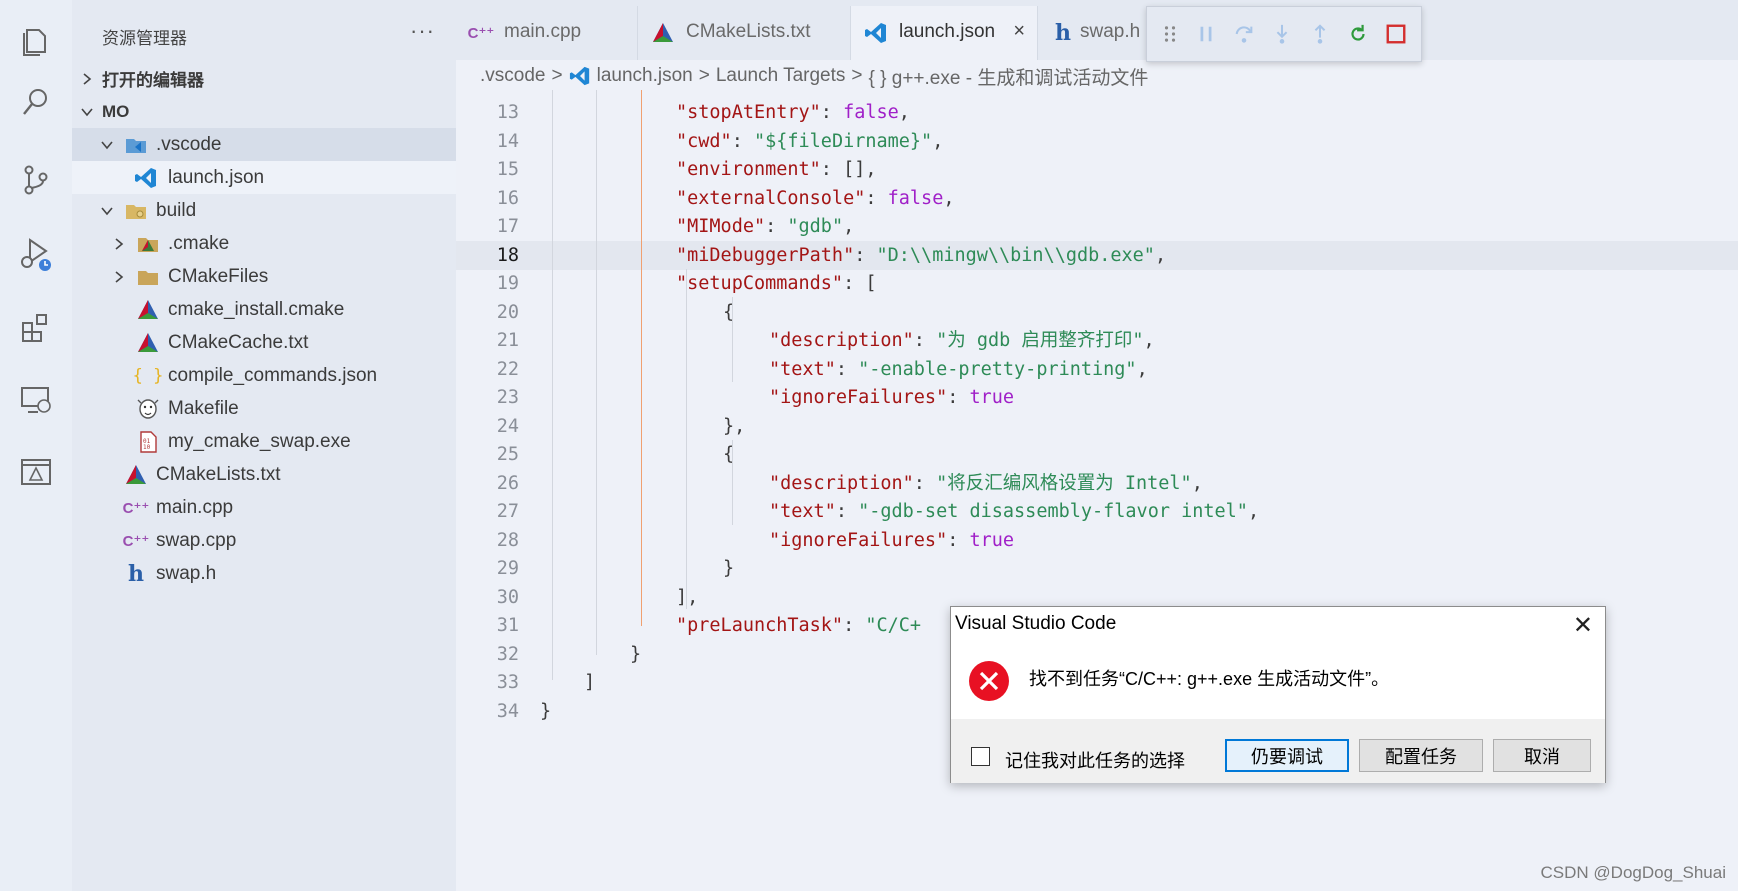  Describe the element at coordinates (1089, 33) in the screenshot. I see `tab-swap-h: h swap.h` at that location.